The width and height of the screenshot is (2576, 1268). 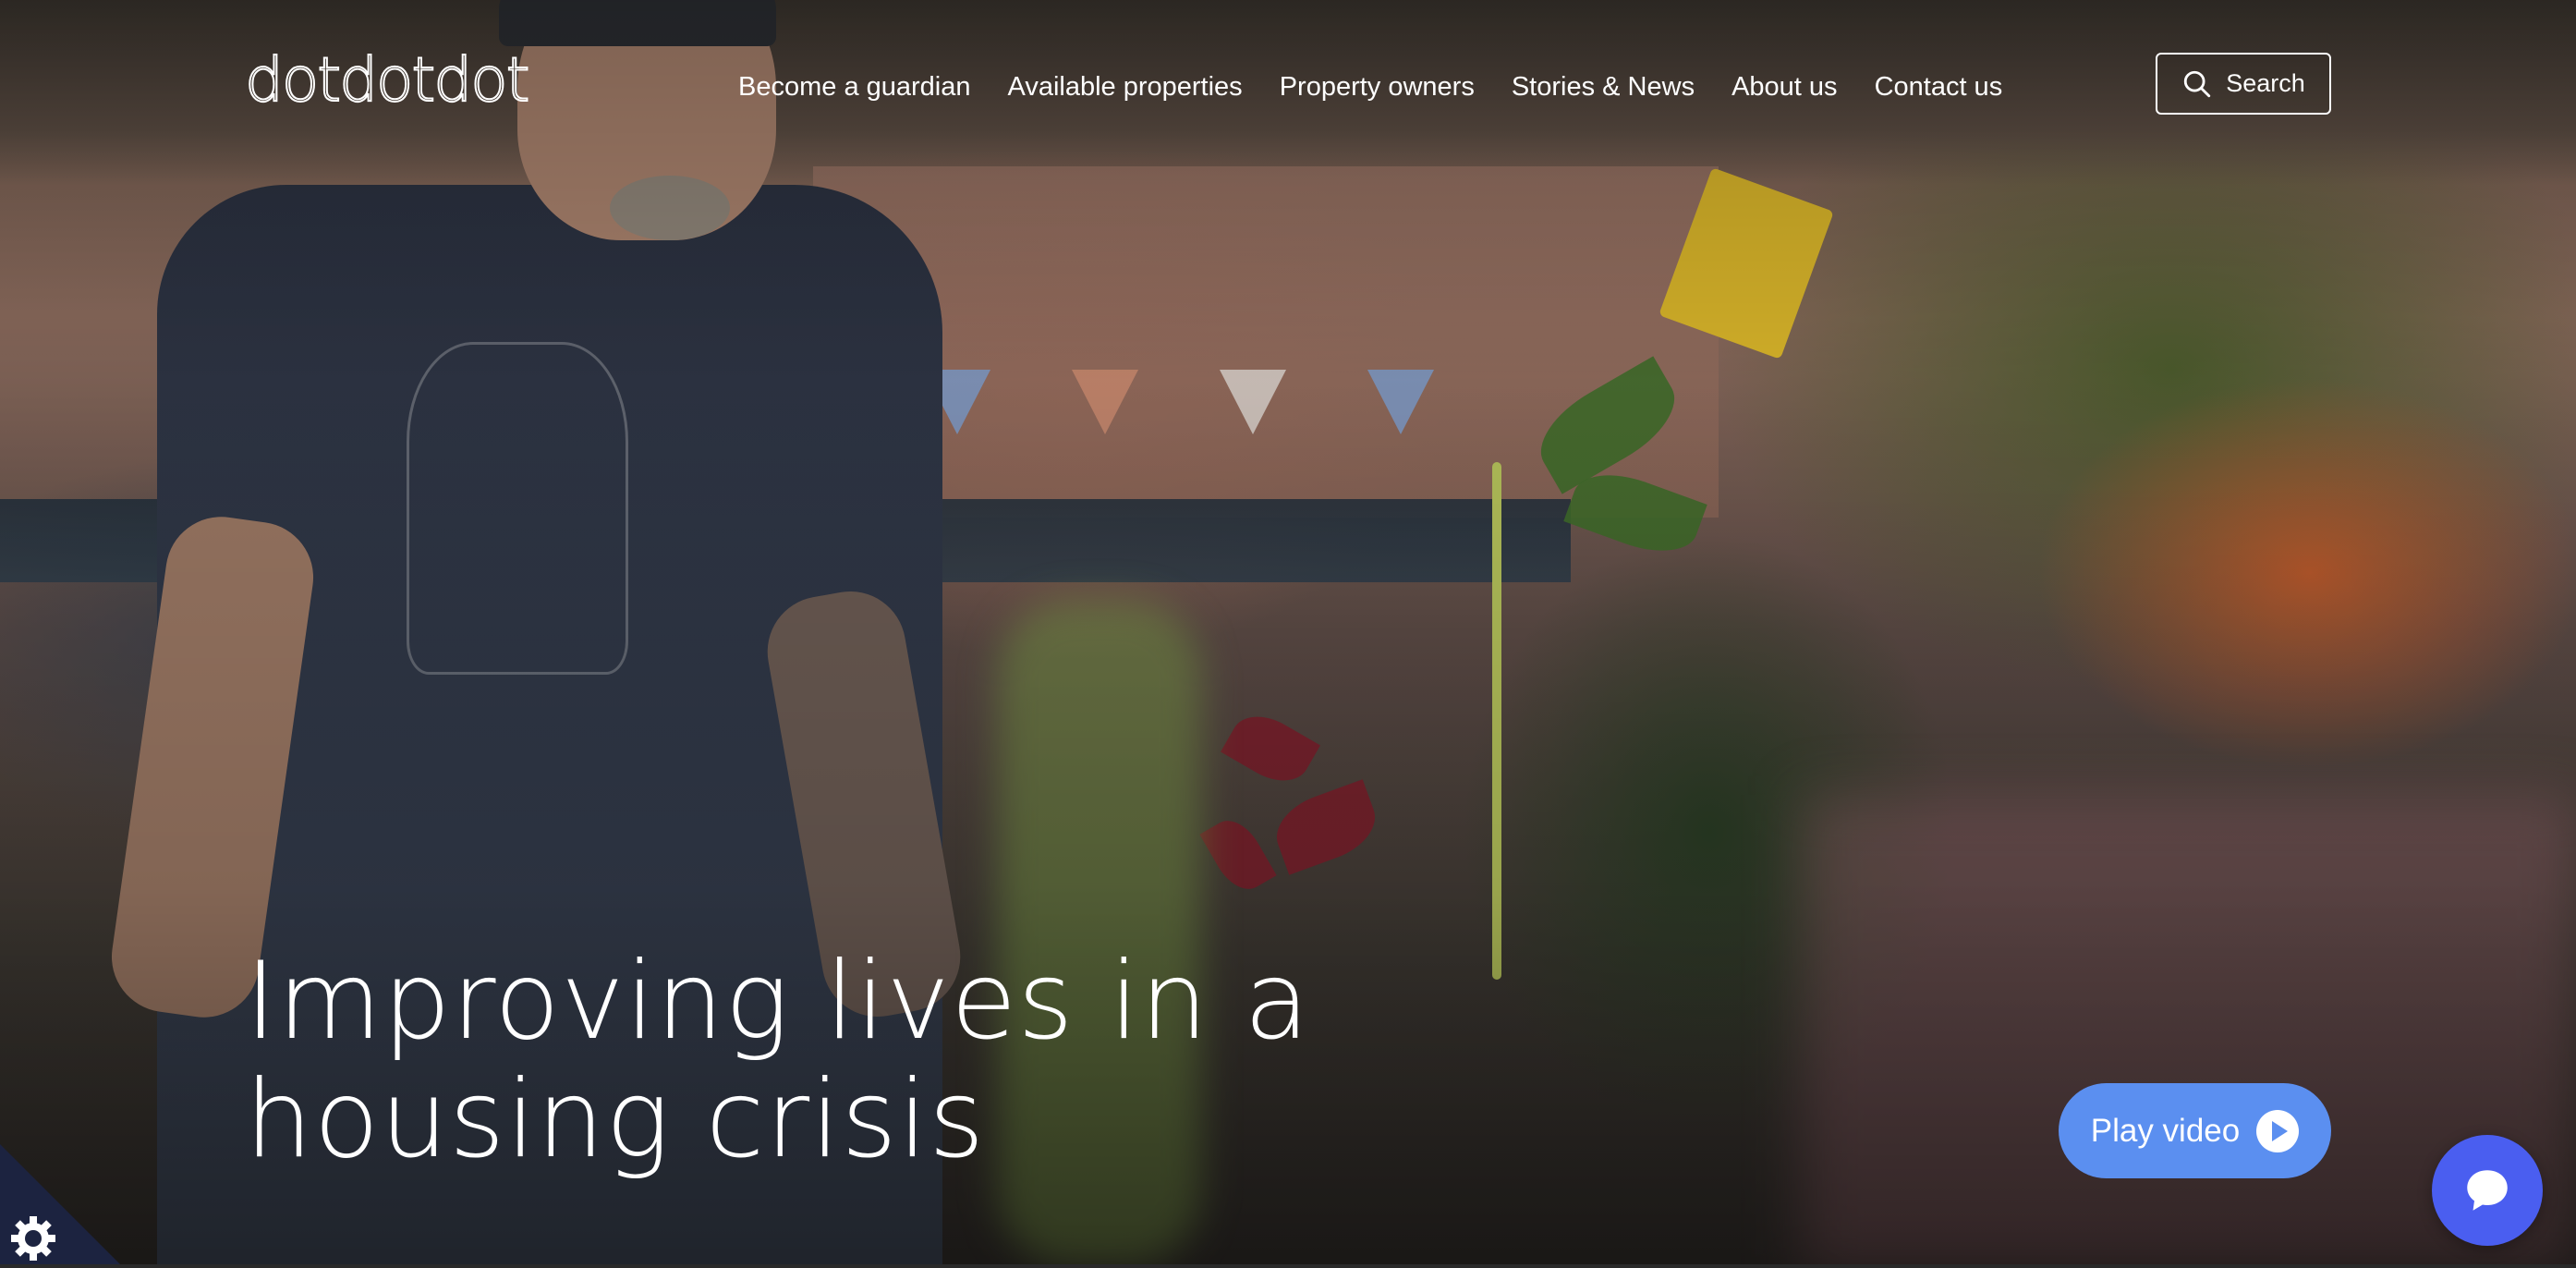 I want to click on search-icon, so click(x=2197, y=83).